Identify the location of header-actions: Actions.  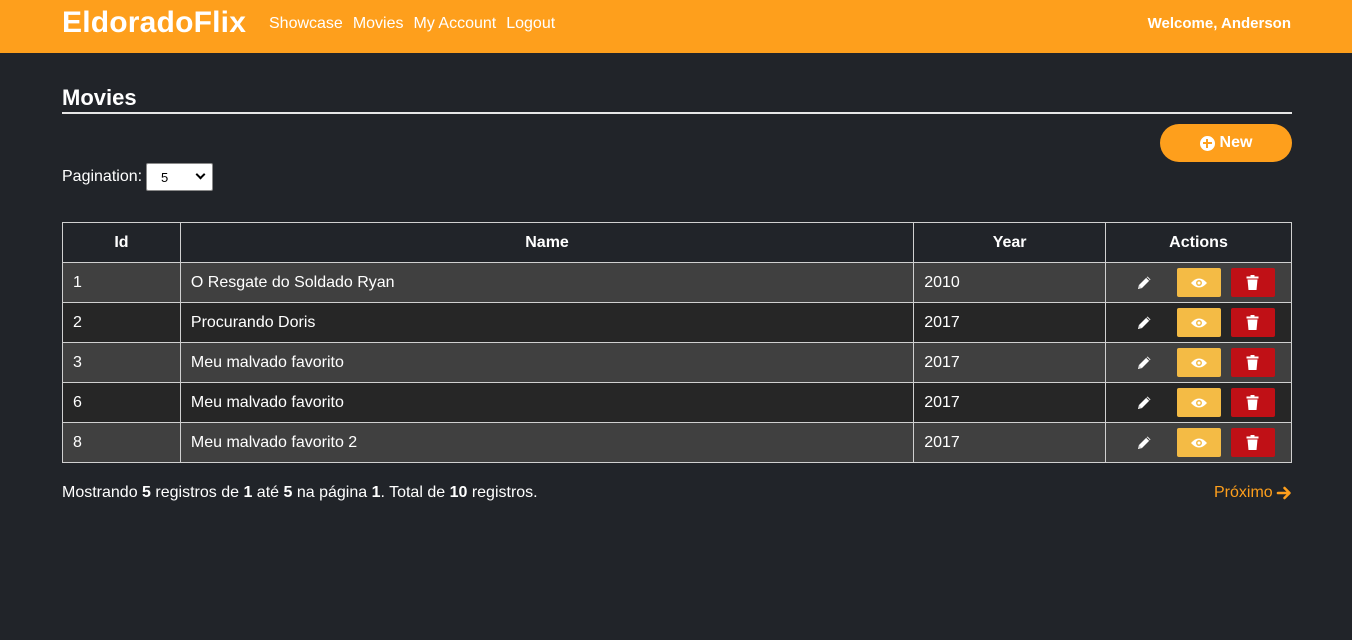
(1198, 242).